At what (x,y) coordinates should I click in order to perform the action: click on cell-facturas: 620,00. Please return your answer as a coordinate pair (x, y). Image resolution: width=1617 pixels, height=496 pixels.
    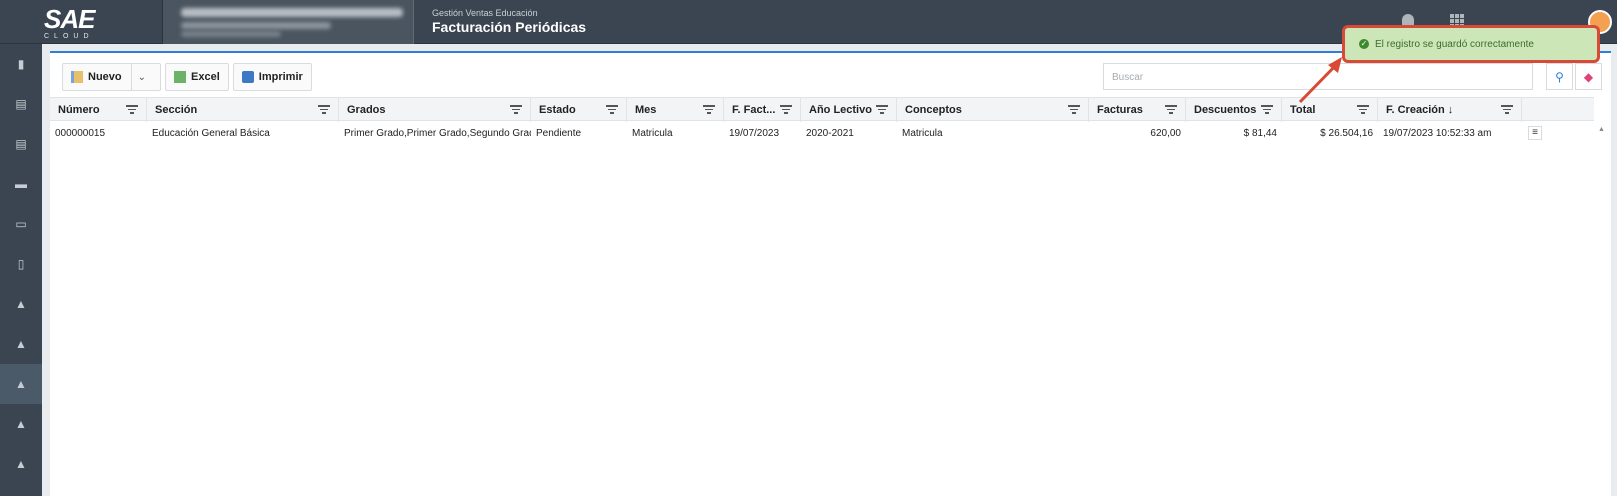
    Looking at the image, I should click on (1165, 133).